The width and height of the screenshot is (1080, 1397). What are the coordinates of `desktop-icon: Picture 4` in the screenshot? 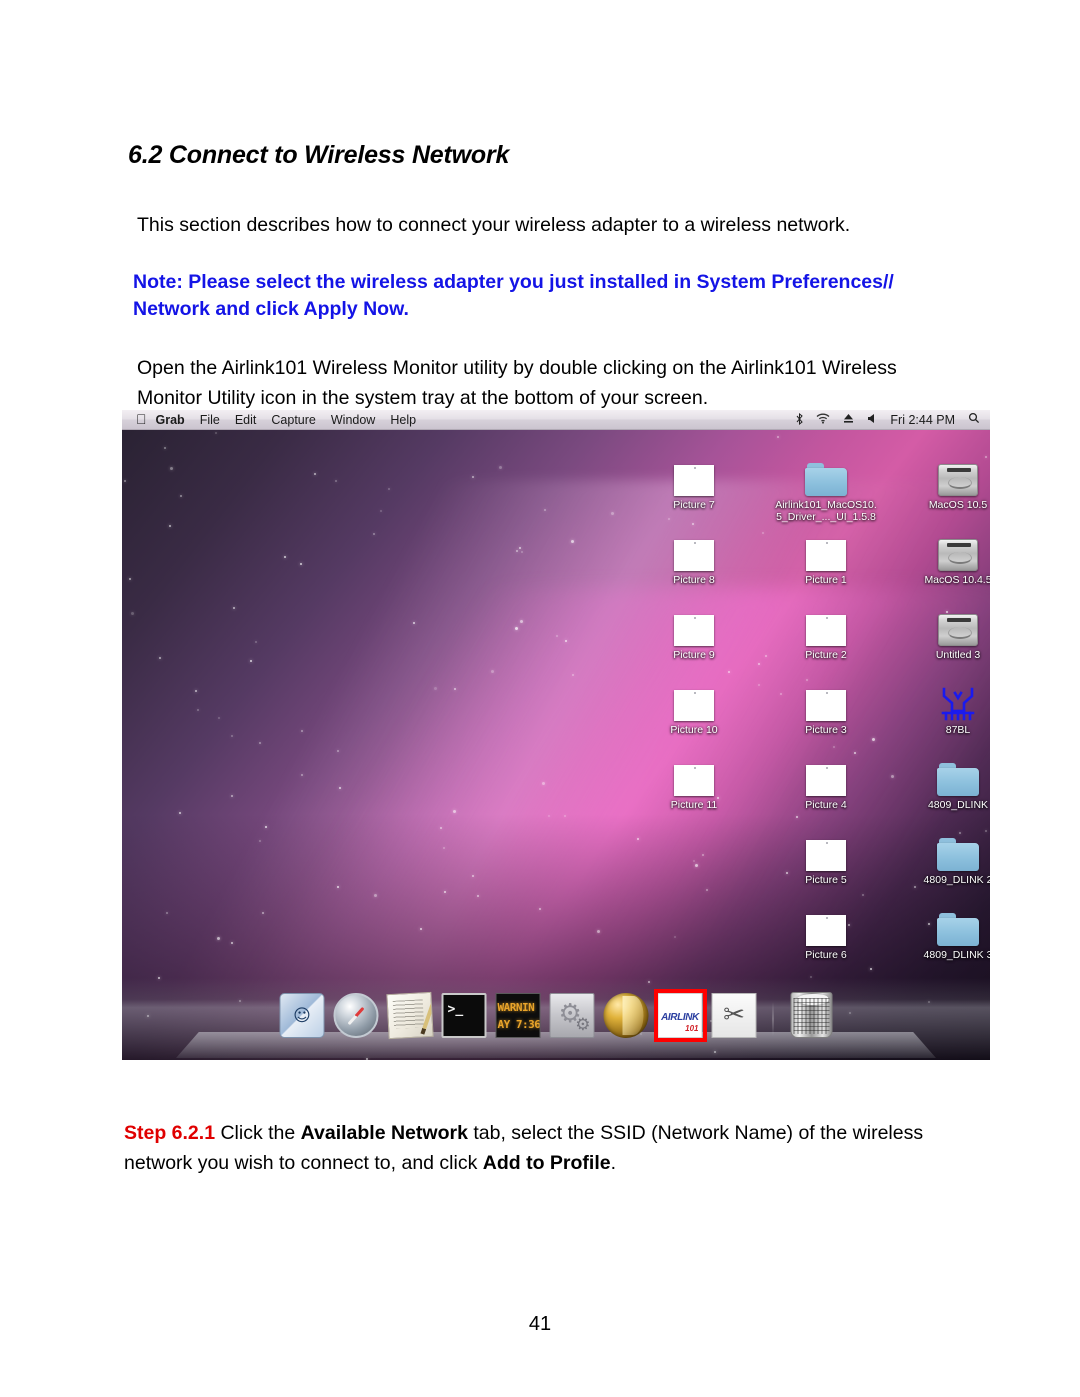 It's located at (826, 781).